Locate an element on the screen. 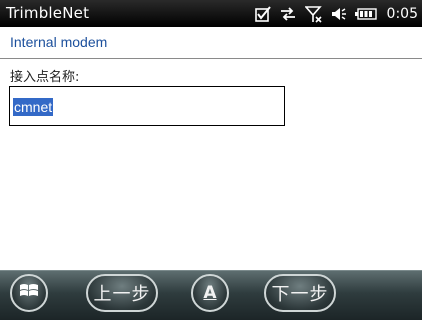 The height and width of the screenshot is (320, 422). next-button: 下一步 is located at coordinates (300, 293).